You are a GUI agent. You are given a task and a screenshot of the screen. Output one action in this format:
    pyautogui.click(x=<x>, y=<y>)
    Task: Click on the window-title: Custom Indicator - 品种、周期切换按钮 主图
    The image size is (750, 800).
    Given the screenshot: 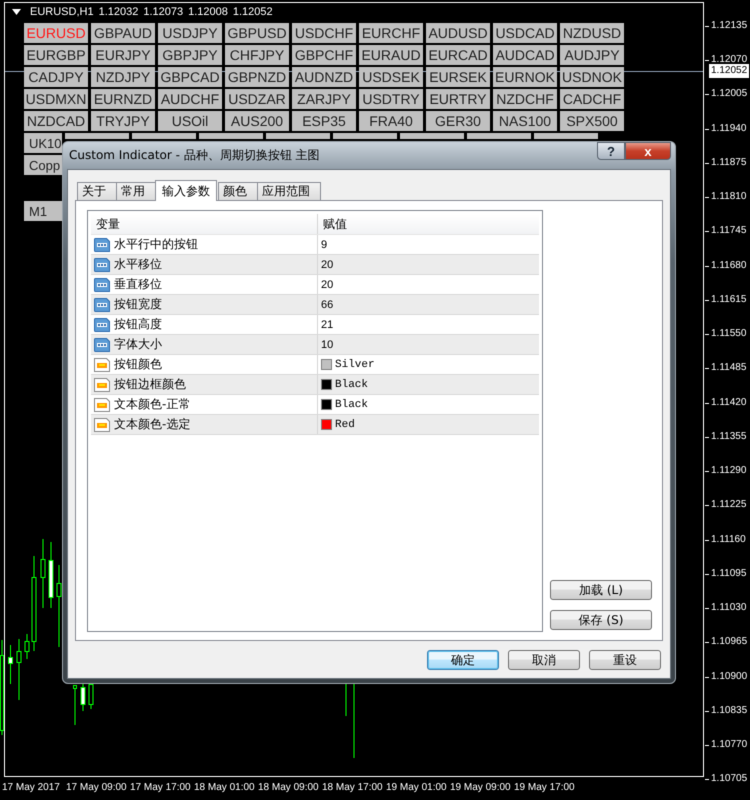 What is the action you would take?
    pyautogui.click(x=194, y=155)
    